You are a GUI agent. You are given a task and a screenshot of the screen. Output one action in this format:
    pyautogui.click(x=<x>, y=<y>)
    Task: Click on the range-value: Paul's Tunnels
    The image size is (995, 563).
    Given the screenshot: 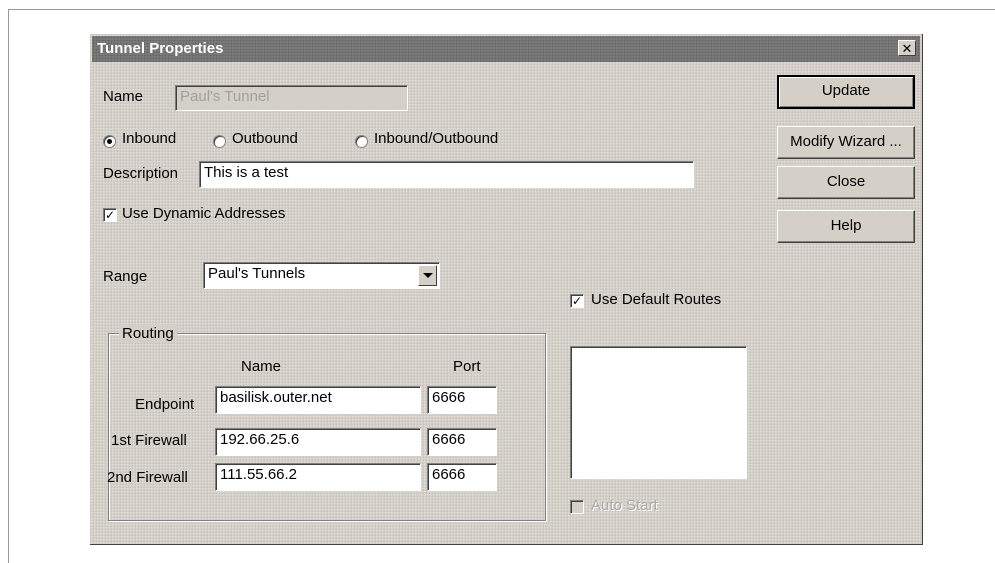 What is the action you would take?
    pyautogui.click(x=257, y=273)
    